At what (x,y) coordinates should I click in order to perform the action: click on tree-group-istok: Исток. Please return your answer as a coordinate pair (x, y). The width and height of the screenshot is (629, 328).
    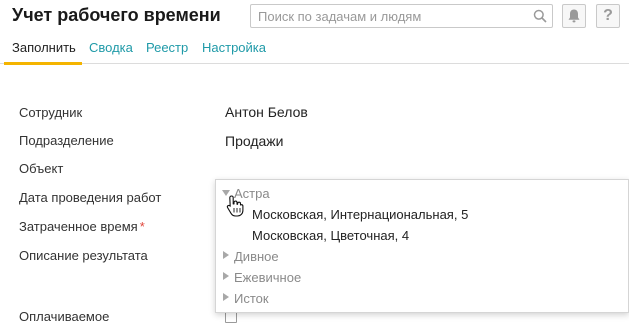
    Looking at the image, I should click on (422, 299).